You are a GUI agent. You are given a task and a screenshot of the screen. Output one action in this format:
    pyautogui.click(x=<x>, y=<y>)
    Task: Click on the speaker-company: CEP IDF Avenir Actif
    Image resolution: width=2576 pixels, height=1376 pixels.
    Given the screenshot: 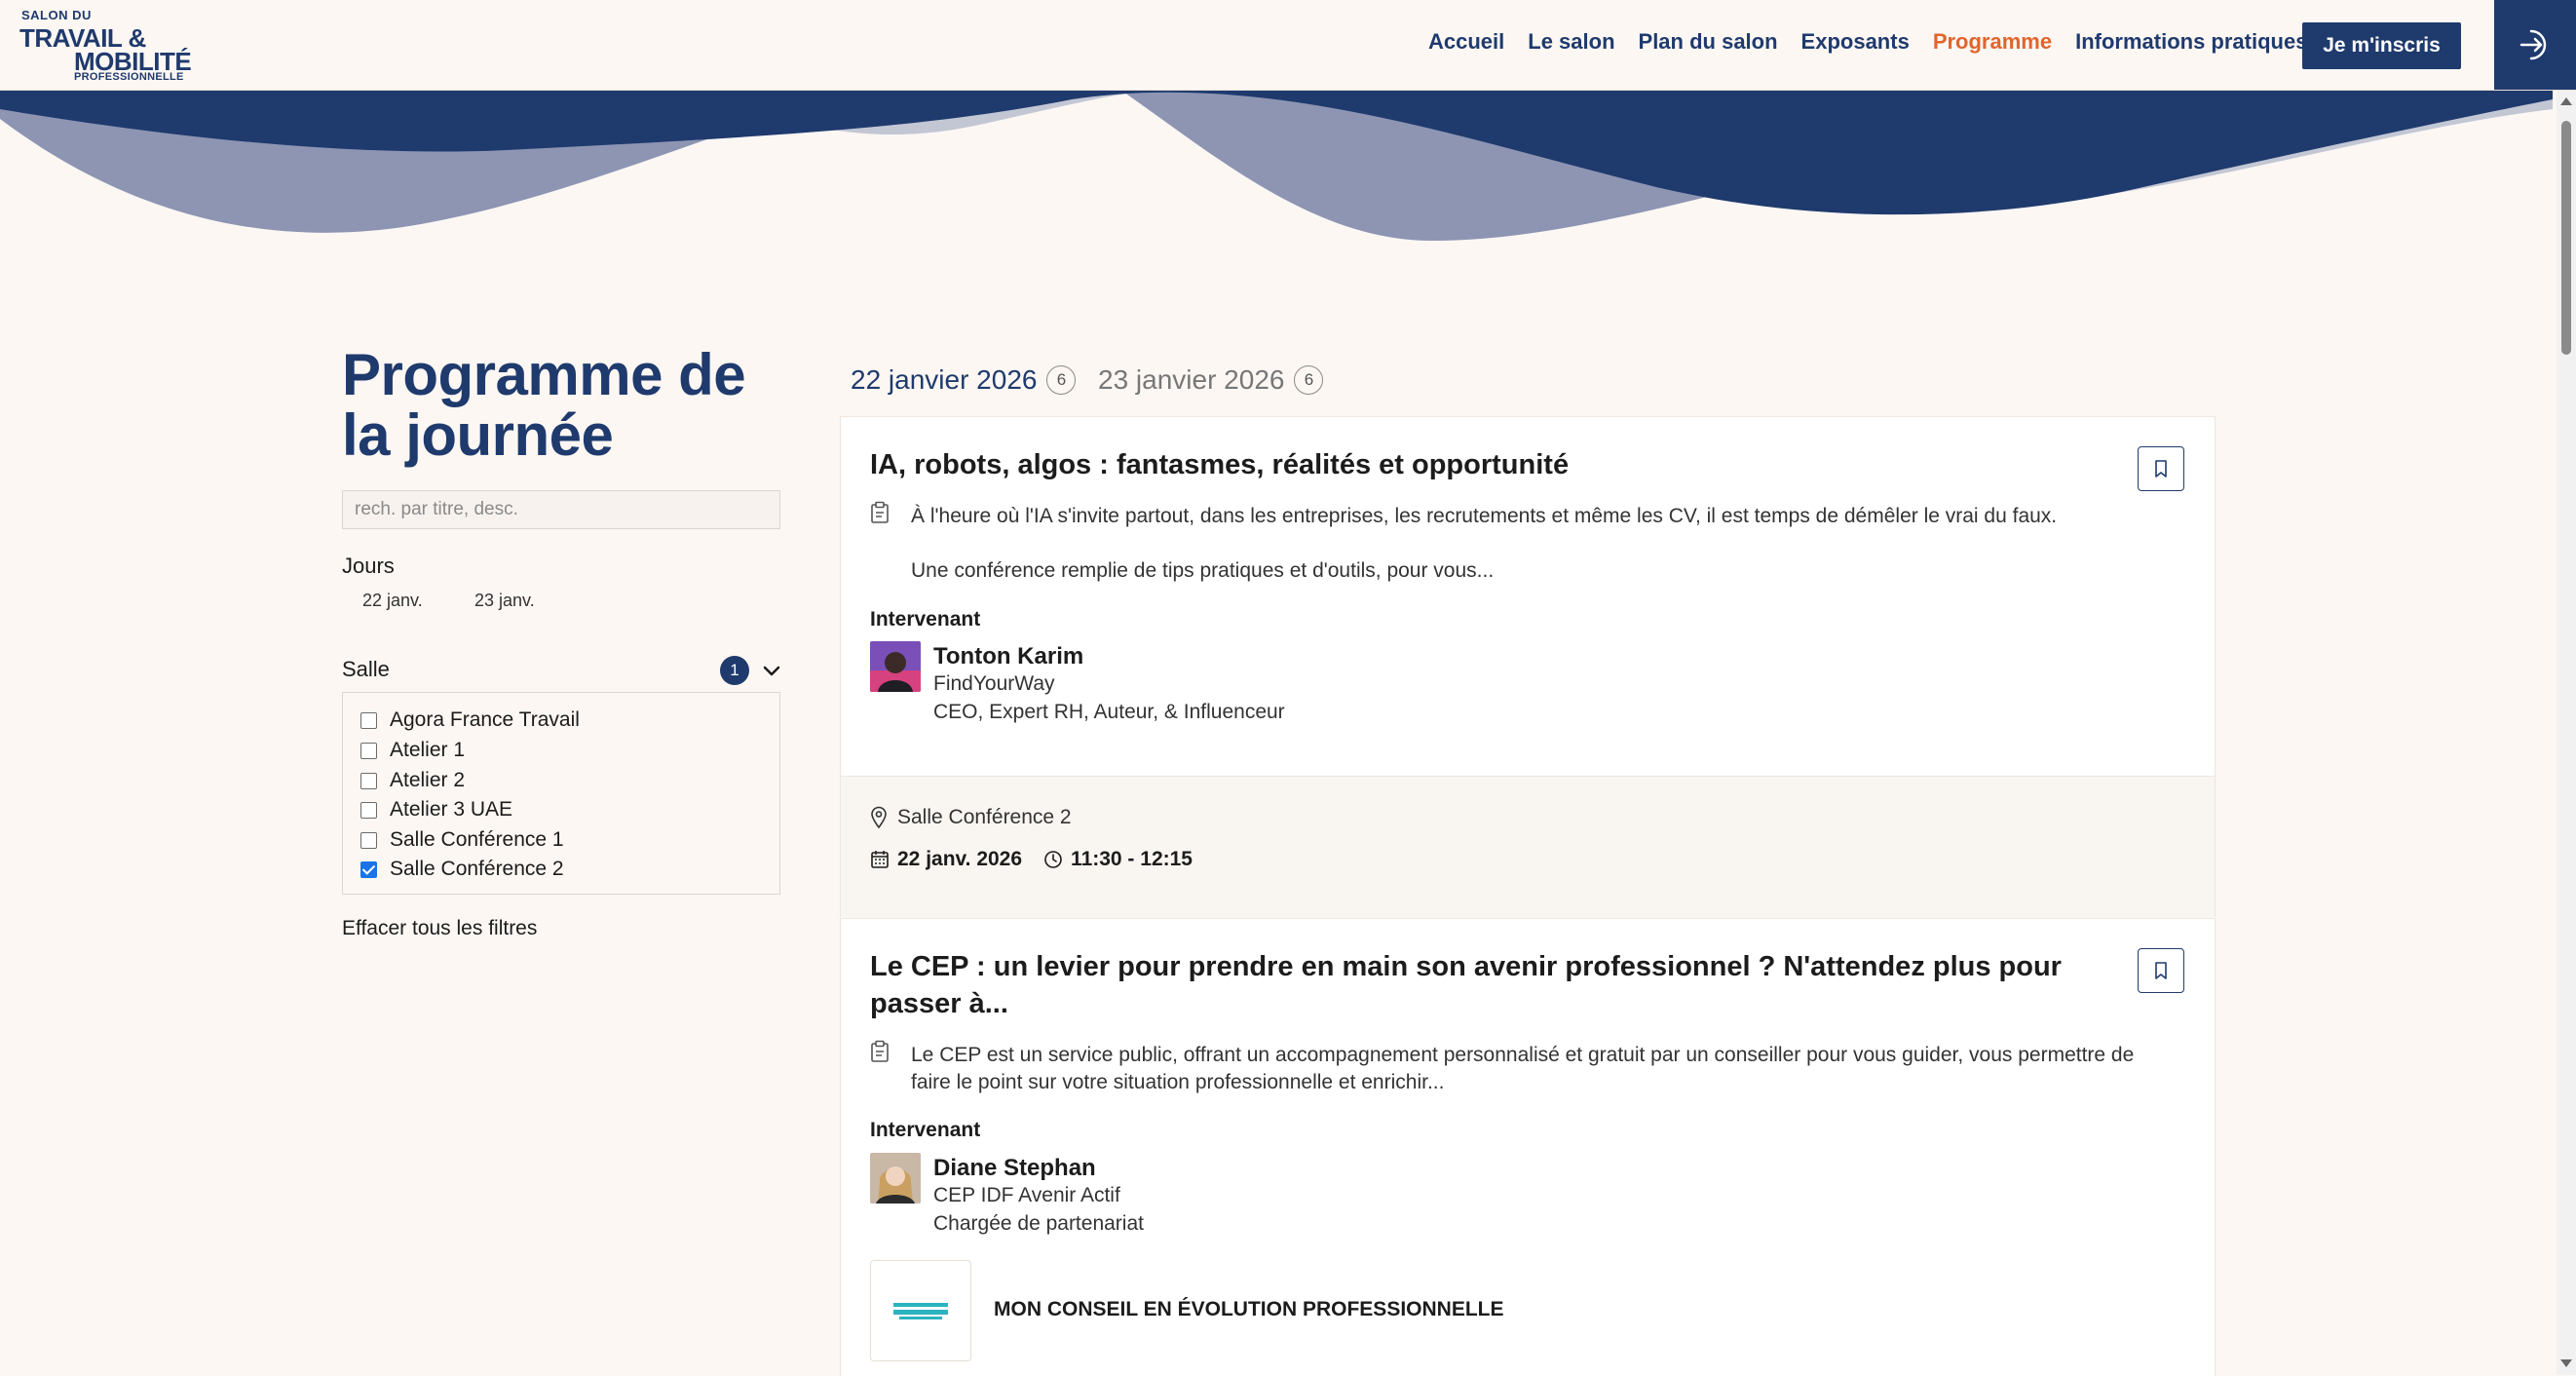 What is the action you would take?
    pyautogui.click(x=1026, y=1195)
    